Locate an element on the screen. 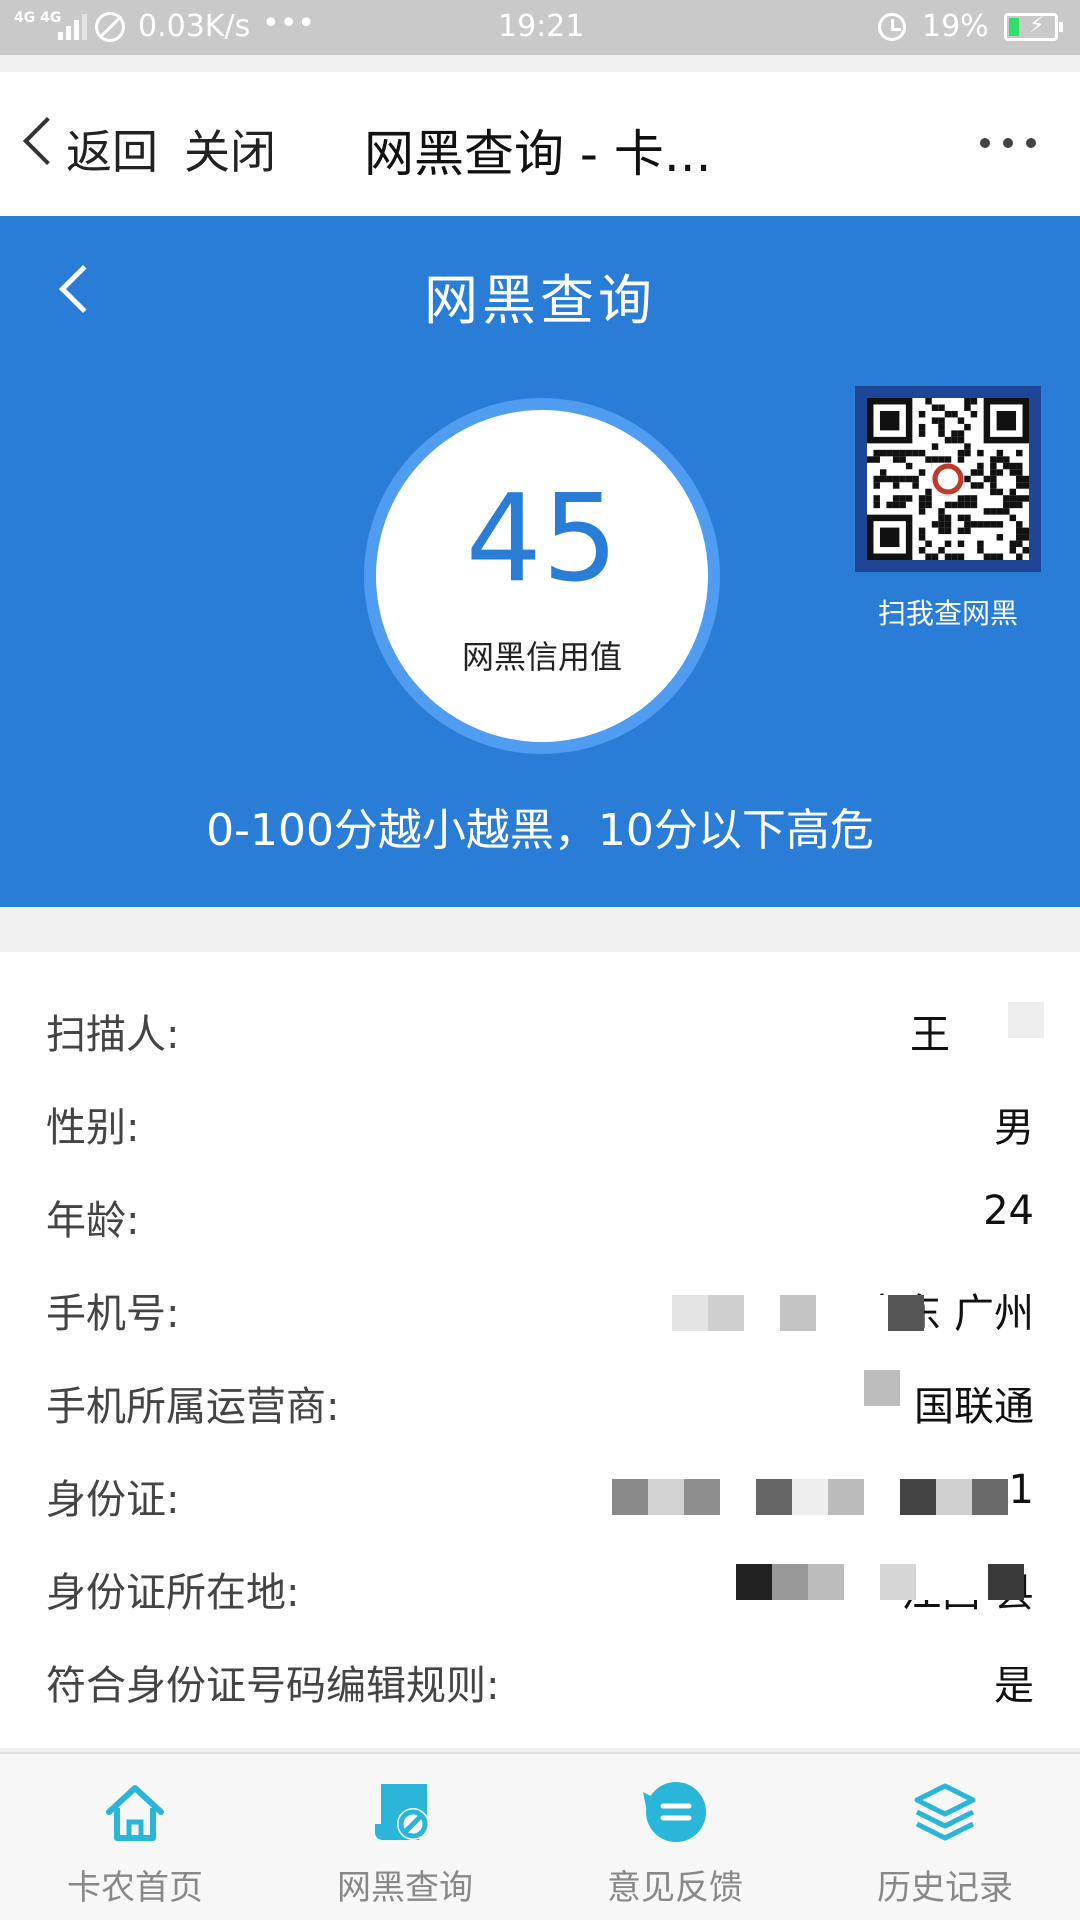  blacklist-query-icon is located at coordinates (402, 1812).